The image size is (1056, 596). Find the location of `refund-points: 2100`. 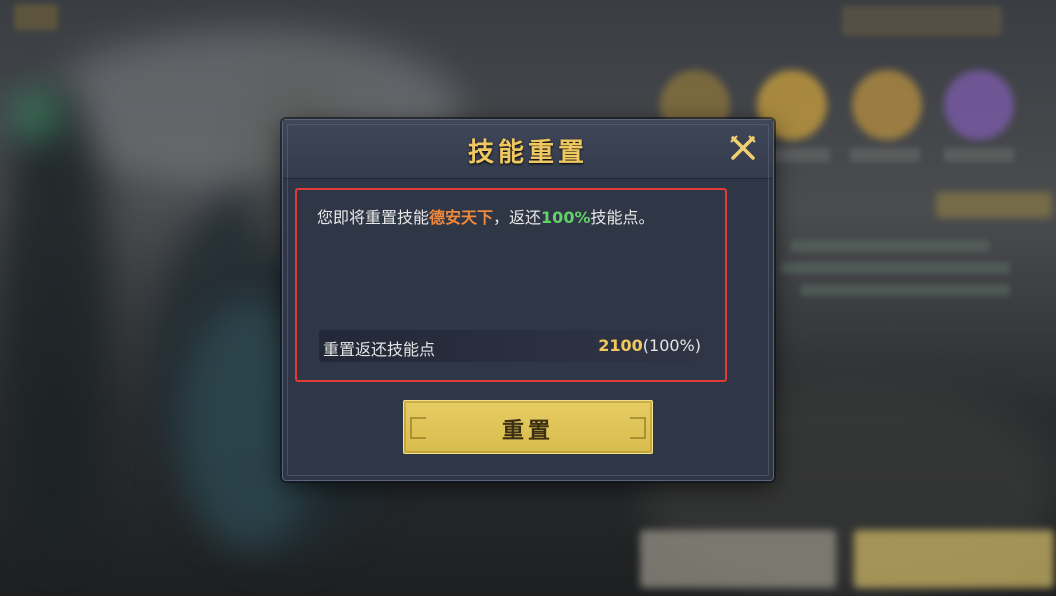

refund-points: 2100 is located at coordinates (620, 345).